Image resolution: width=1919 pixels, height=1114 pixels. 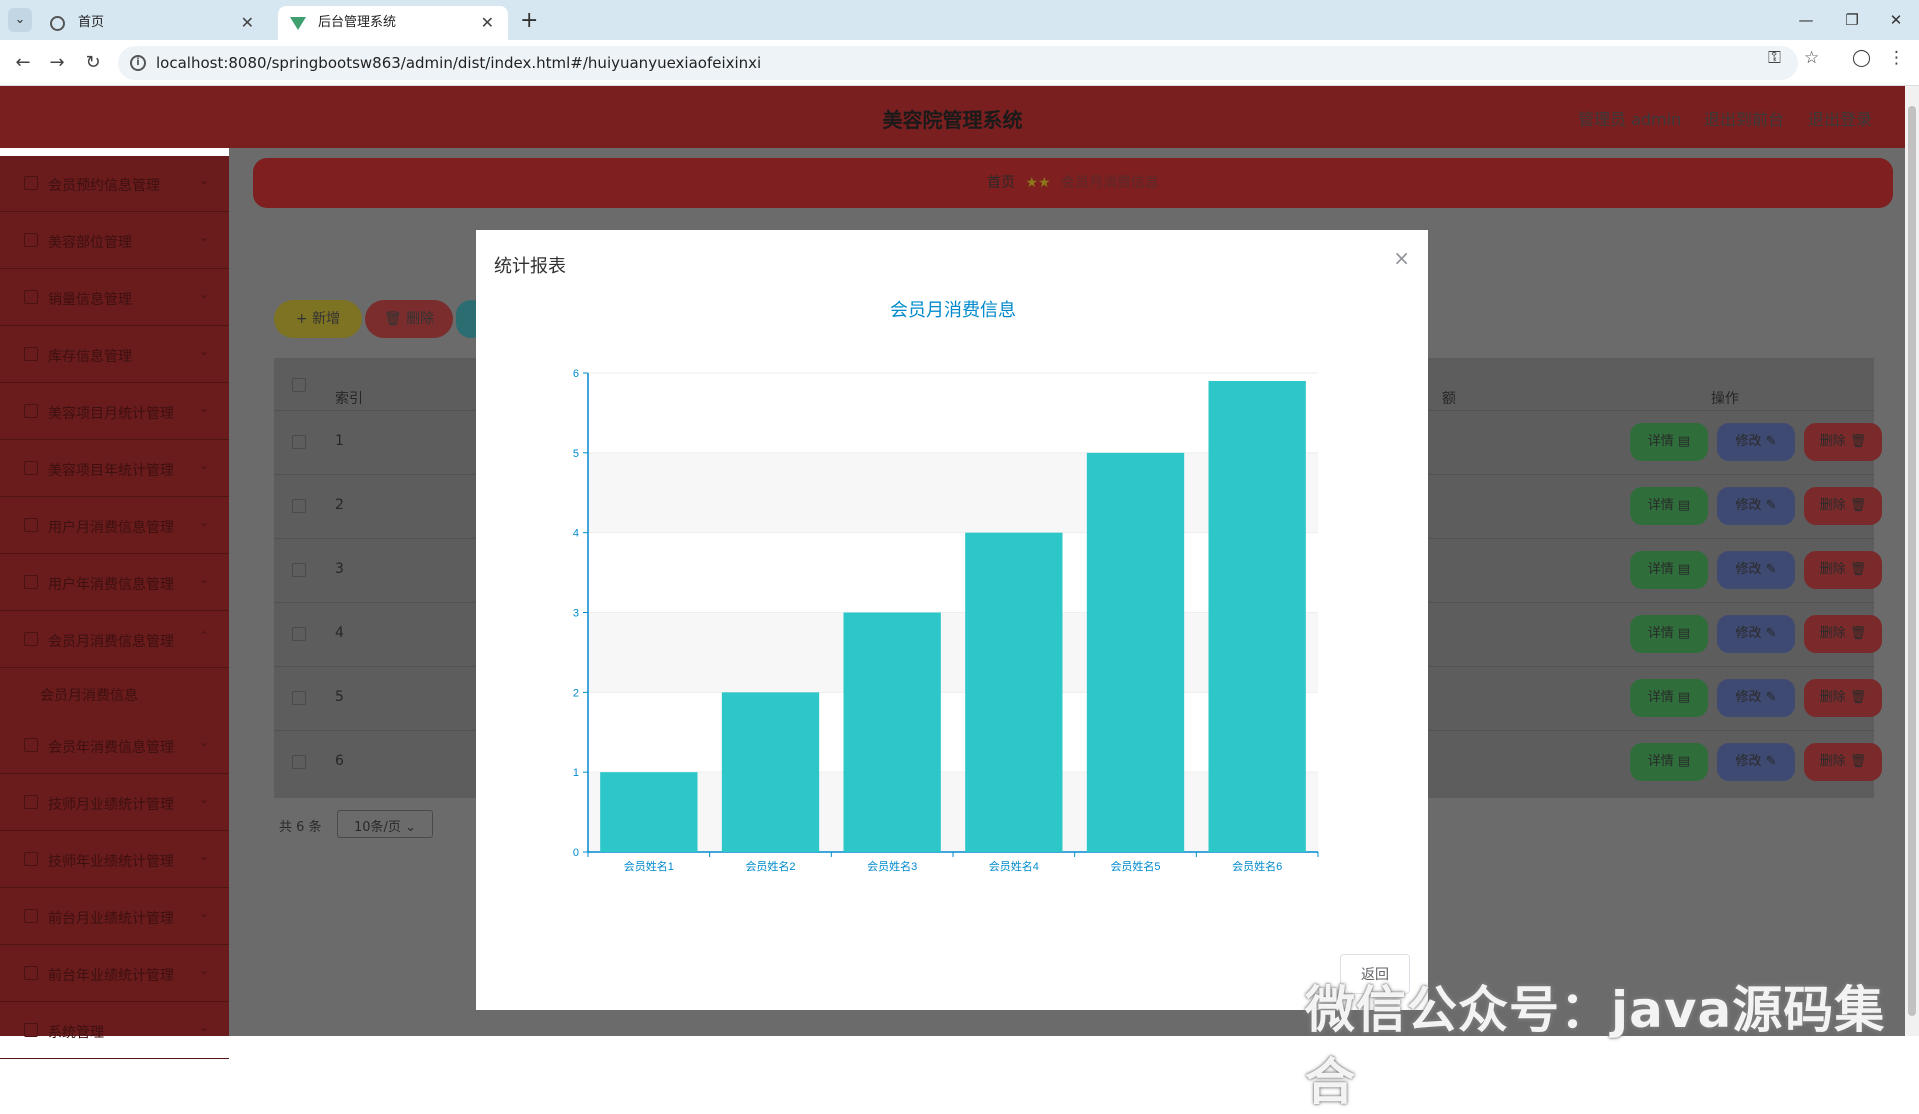 I want to click on reload-icon: ↻, so click(x=93, y=63).